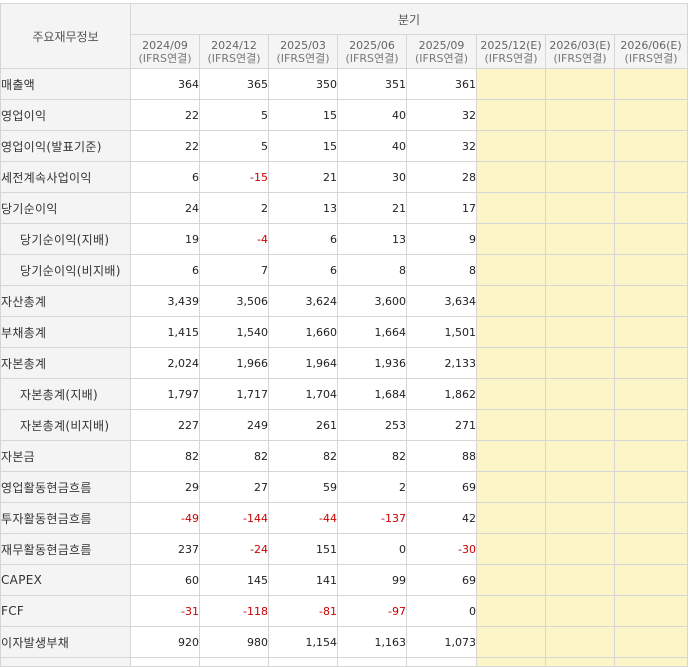 The image size is (690, 667). What do you see at coordinates (234, 115) in the screenshot?
I see `value-cell: 5` at bounding box center [234, 115].